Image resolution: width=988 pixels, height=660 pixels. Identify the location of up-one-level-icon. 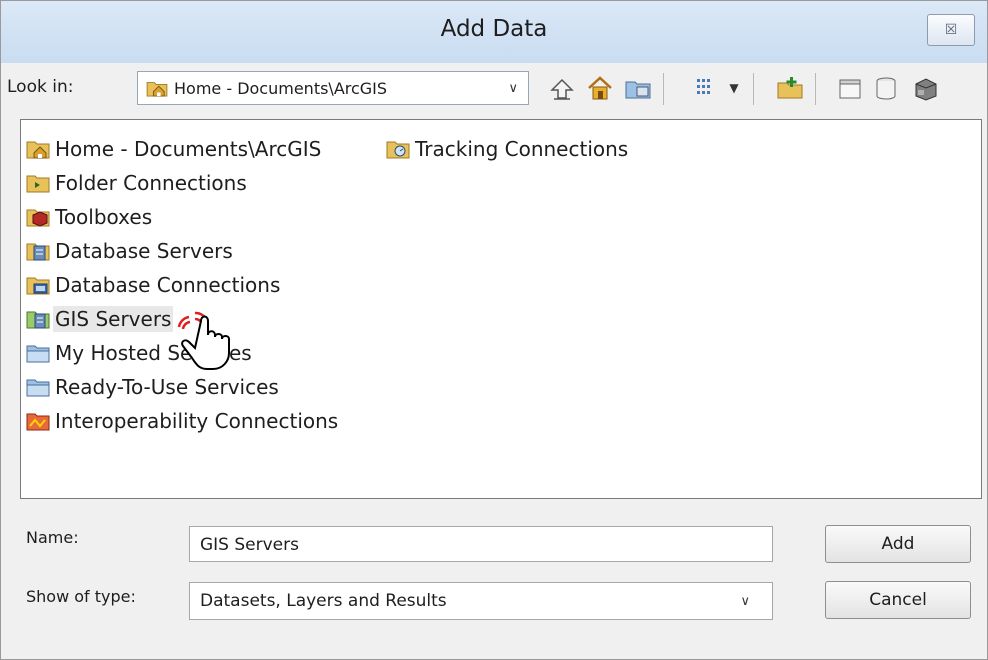
(562, 89).